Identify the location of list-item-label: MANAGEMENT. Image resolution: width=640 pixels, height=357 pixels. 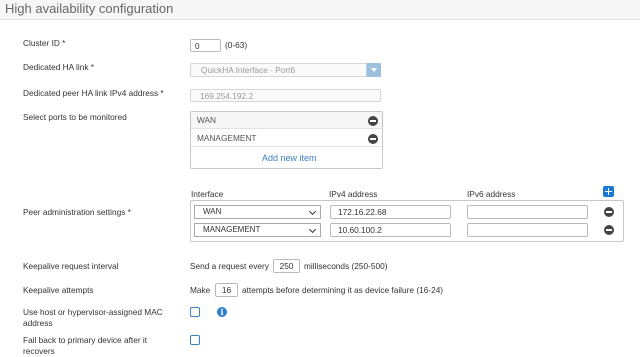
(227, 138).